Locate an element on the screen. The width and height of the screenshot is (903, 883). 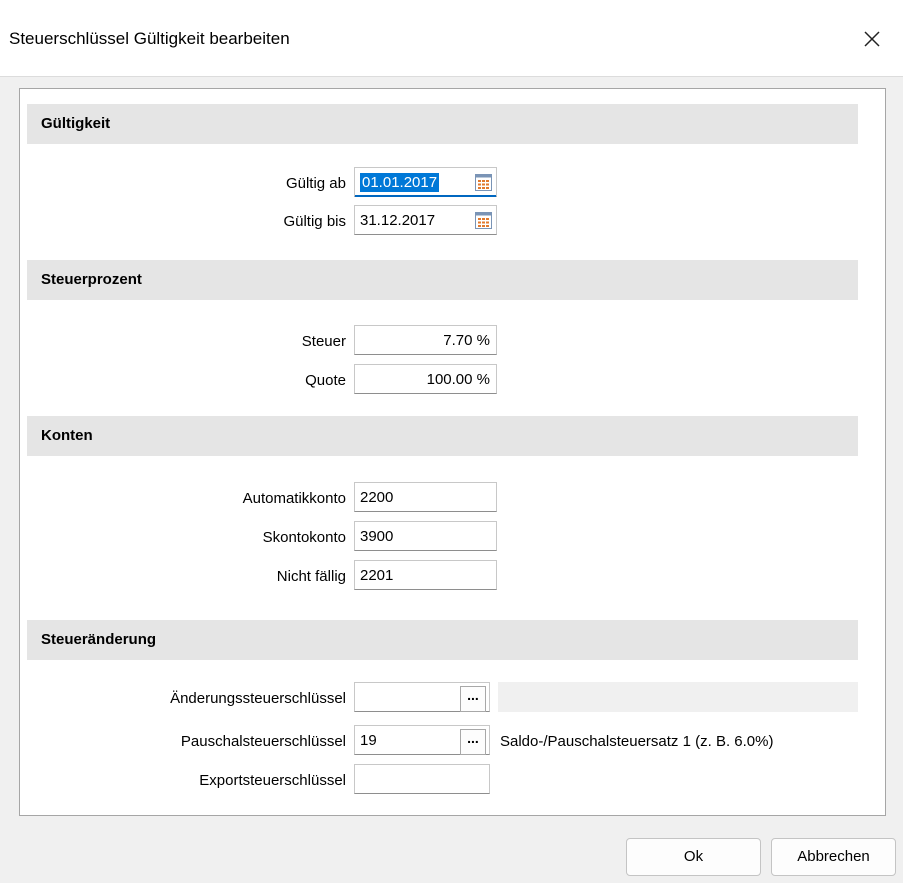
gueltig-ab-field: 01.01.2017 is located at coordinates (425, 182).